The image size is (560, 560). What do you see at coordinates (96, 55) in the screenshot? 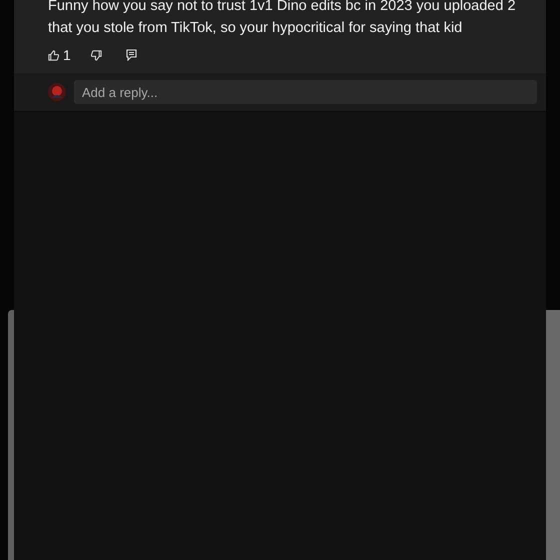
I see `thumbs-down-icon` at bounding box center [96, 55].